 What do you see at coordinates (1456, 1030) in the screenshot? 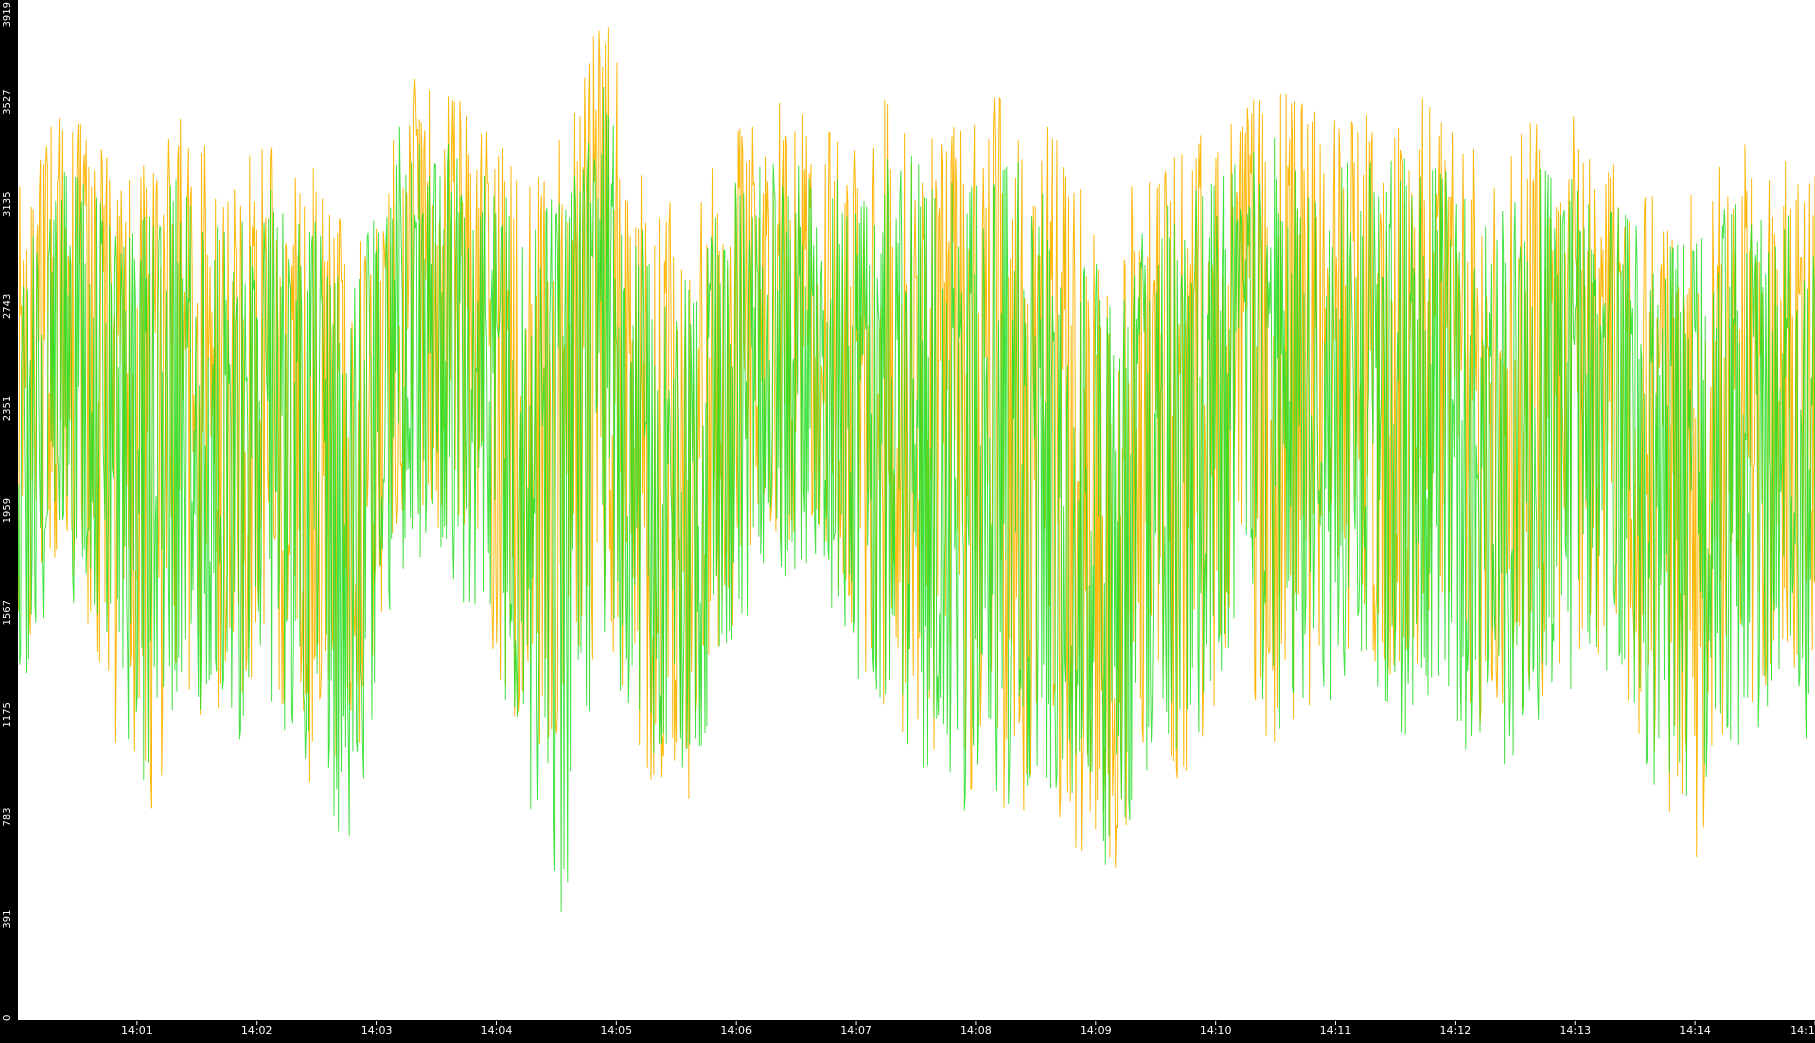
I see `x-tick-label: 14:12` at bounding box center [1456, 1030].